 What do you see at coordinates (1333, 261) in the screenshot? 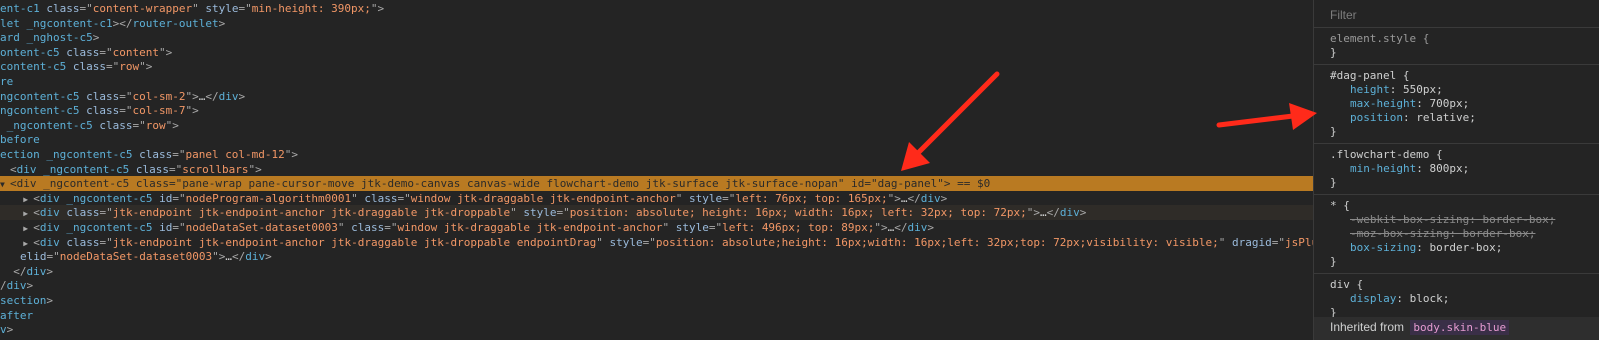
I see `rule-close-brace: }` at bounding box center [1333, 261].